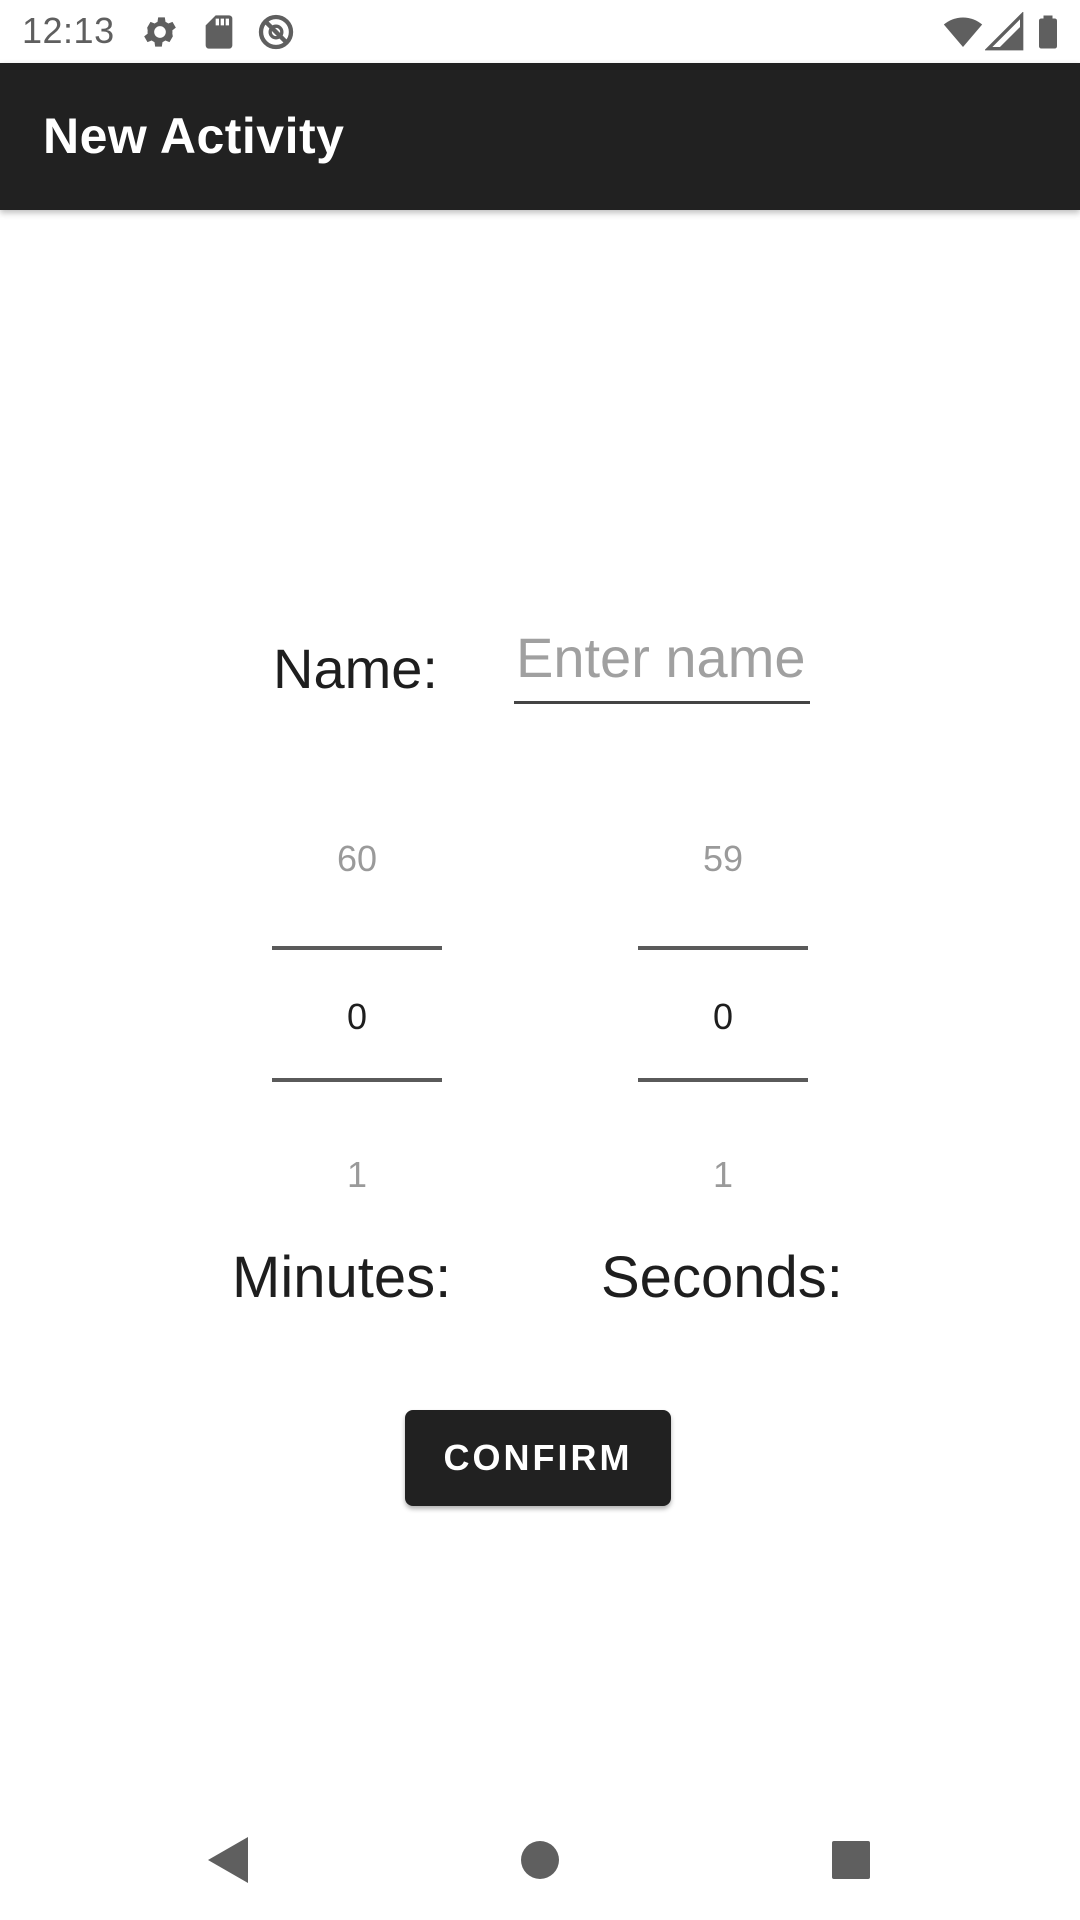 This screenshot has width=1080, height=1920. I want to click on minutes-picker: 60 0 1, so click(357, 1010).